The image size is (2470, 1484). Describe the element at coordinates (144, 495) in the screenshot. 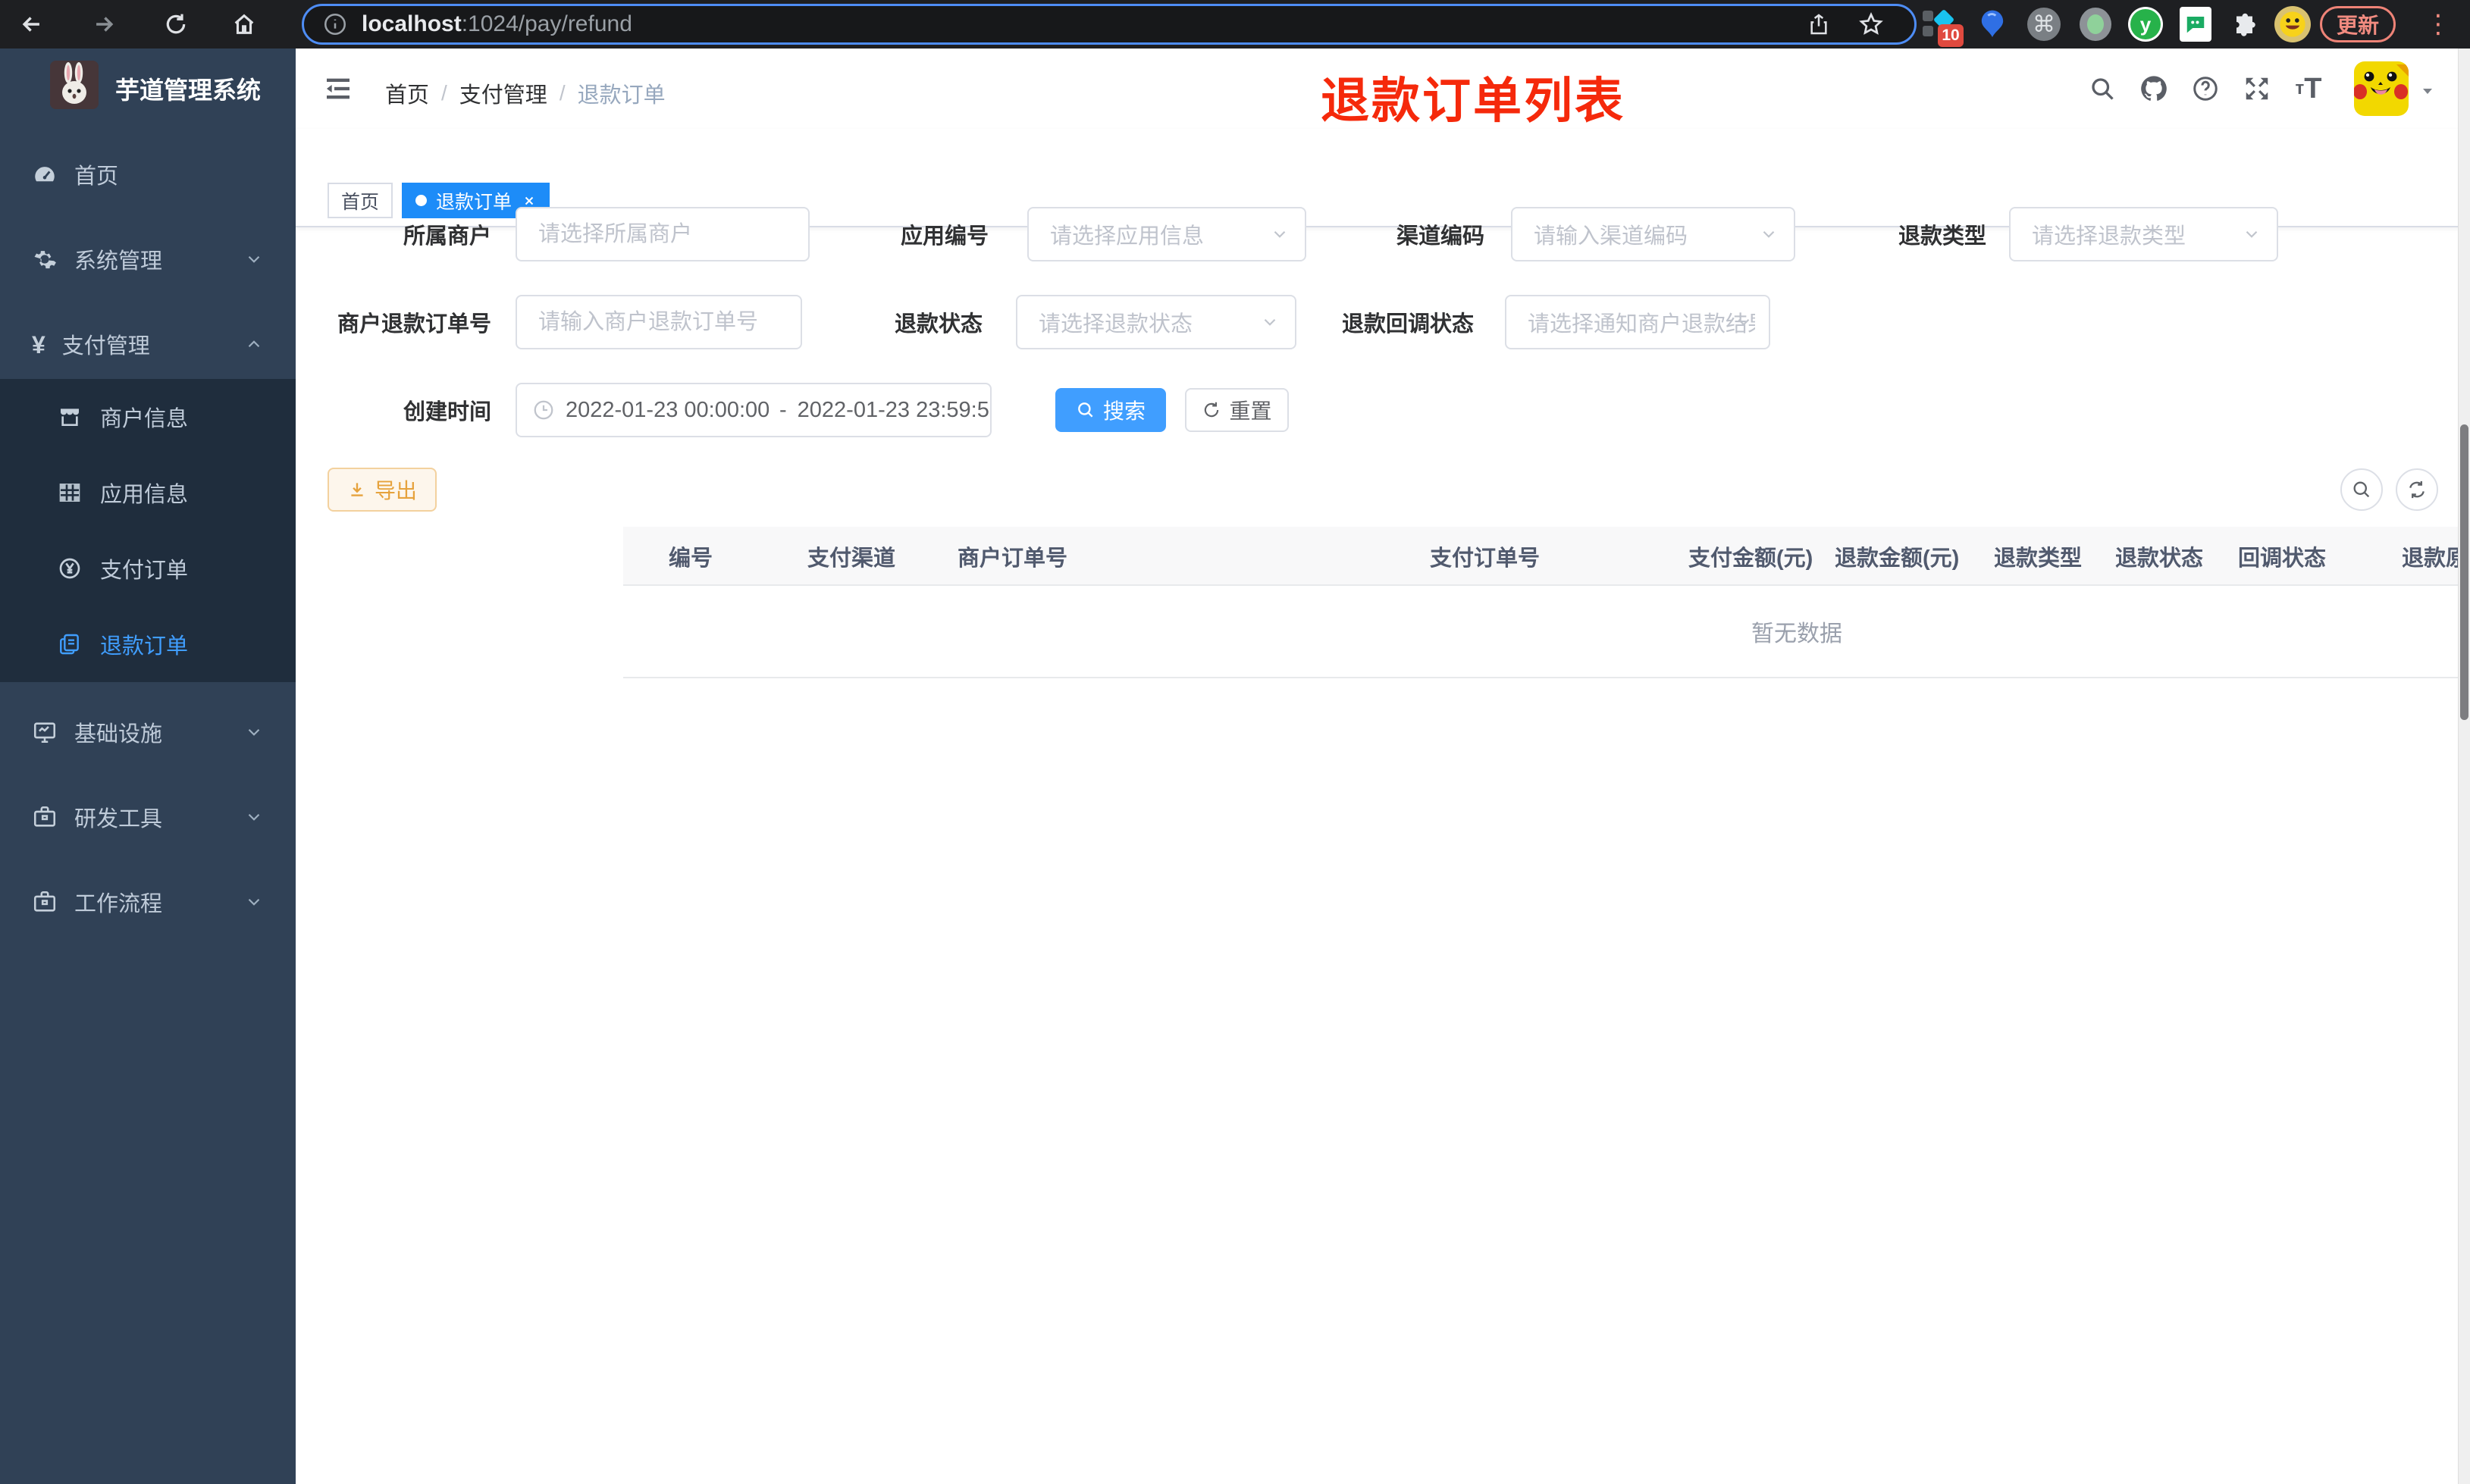

I see `sidebar-item-label: 应用信息` at that location.